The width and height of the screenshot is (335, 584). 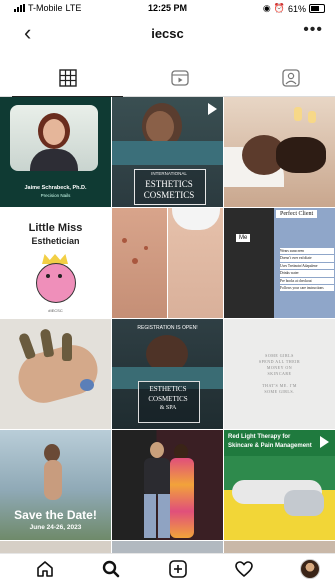 I want to click on post-tile: Little Miss Esthetician #IECSC, so click(x=55, y=263).